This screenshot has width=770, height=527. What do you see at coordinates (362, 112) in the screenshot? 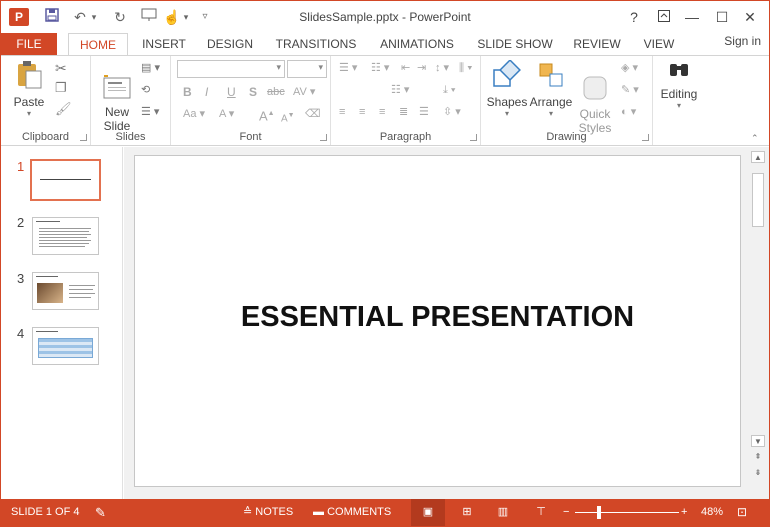
I see `align-center-icon: ≡` at bounding box center [362, 112].